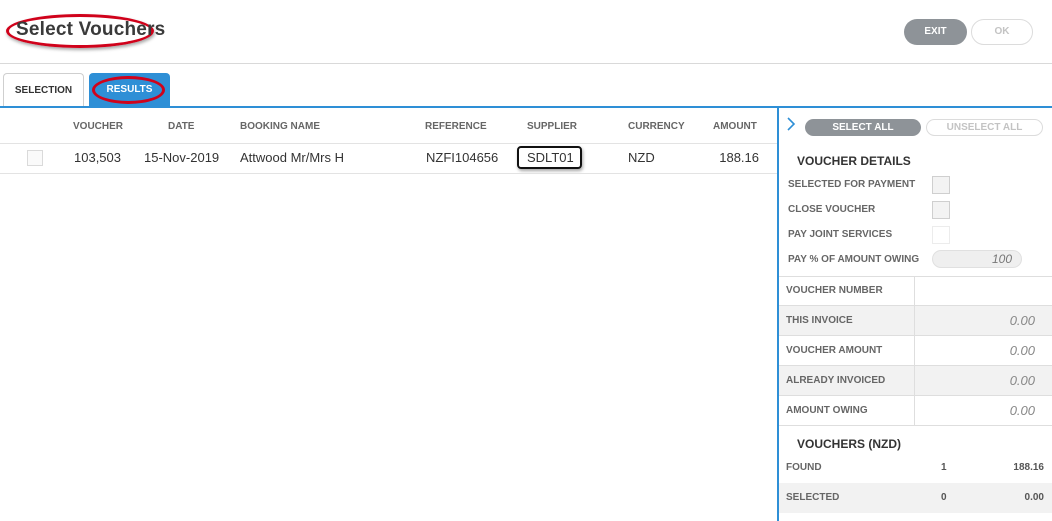 The width and height of the screenshot is (1052, 521). Describe the element at coordinates (863, 127) in the screenshot. I see `select-all-button: SELECT ALL` at that location.